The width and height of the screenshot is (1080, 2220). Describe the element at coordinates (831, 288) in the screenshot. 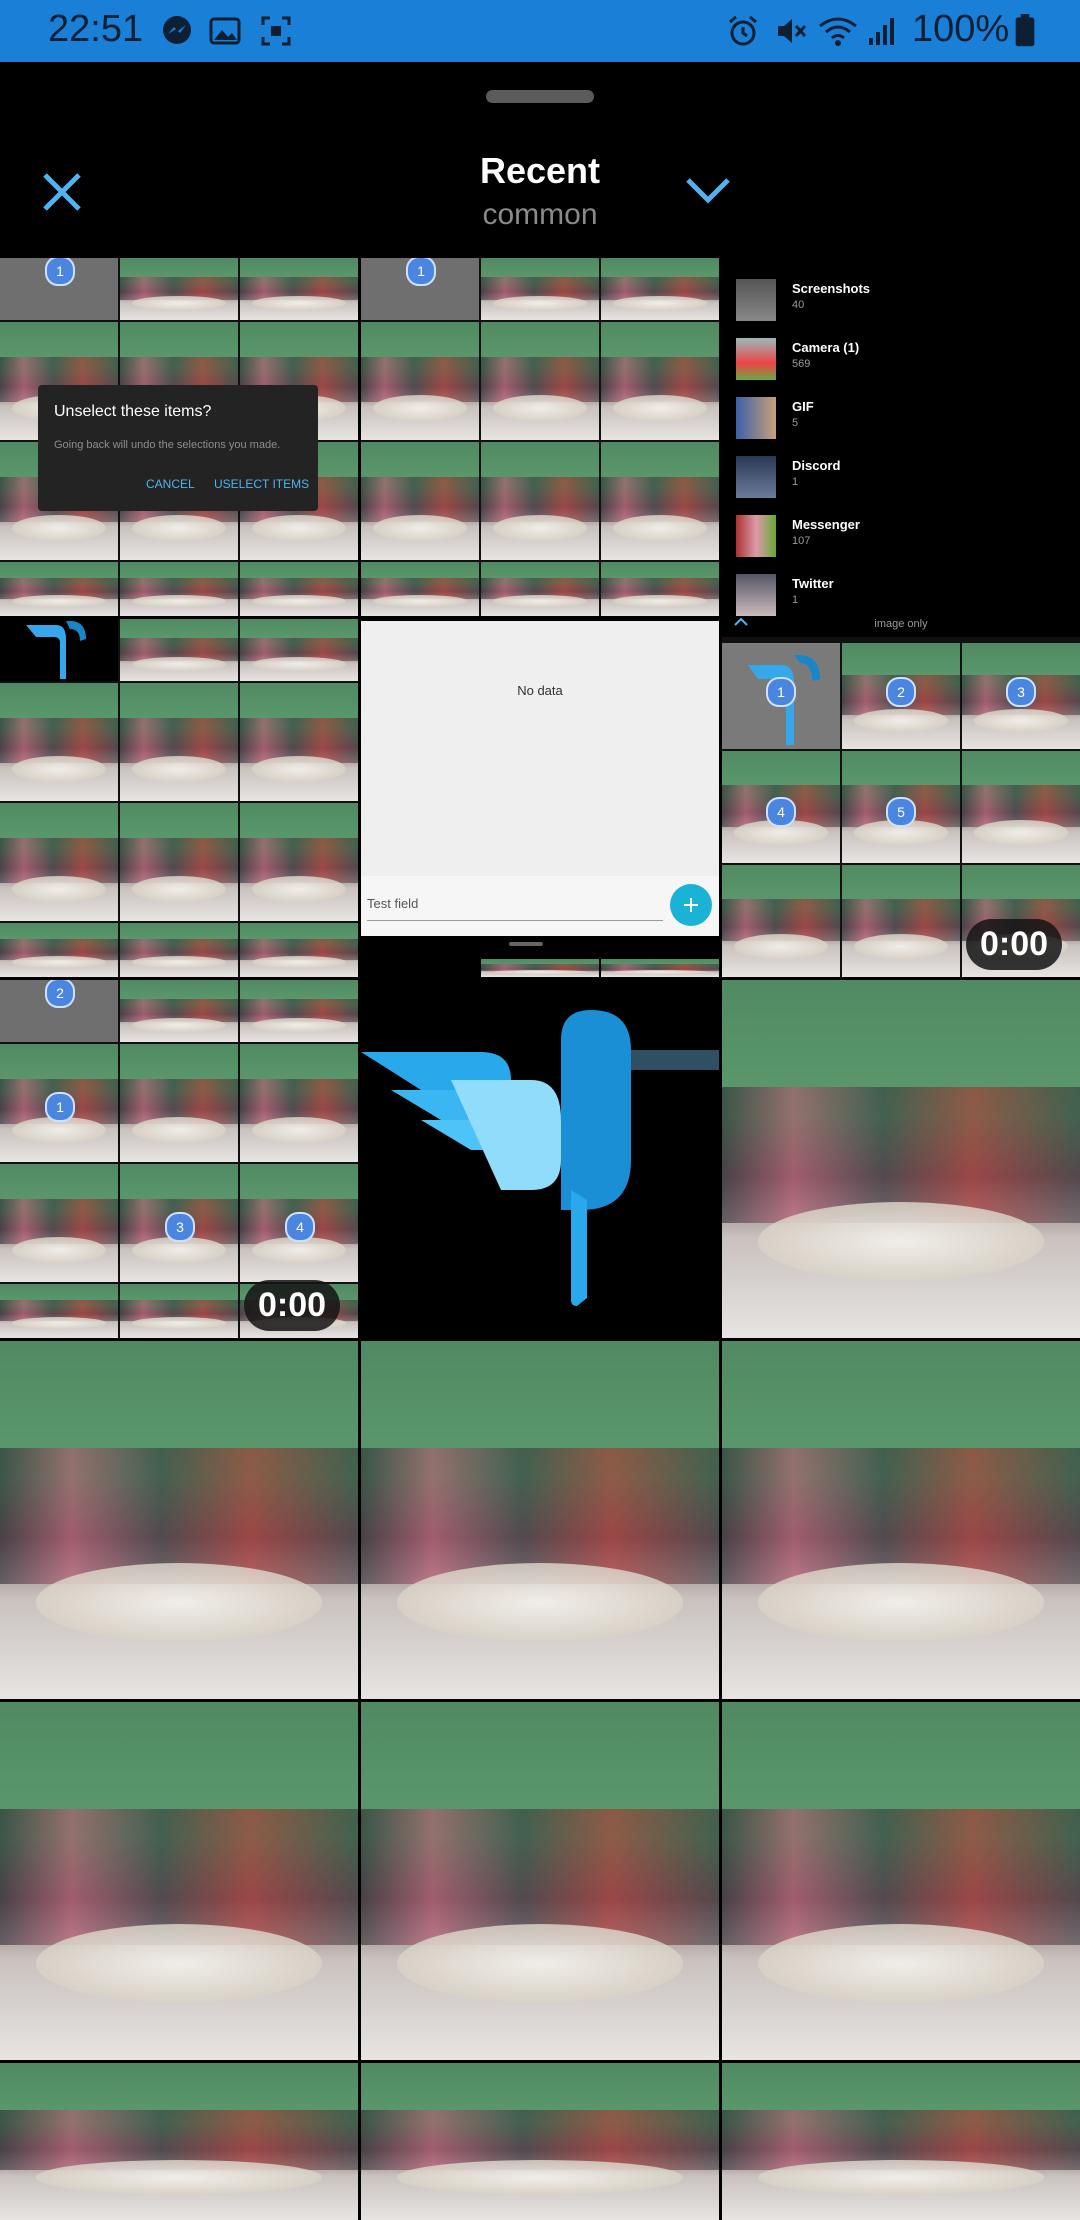

I see `folder-name: Screenshots` at that location.